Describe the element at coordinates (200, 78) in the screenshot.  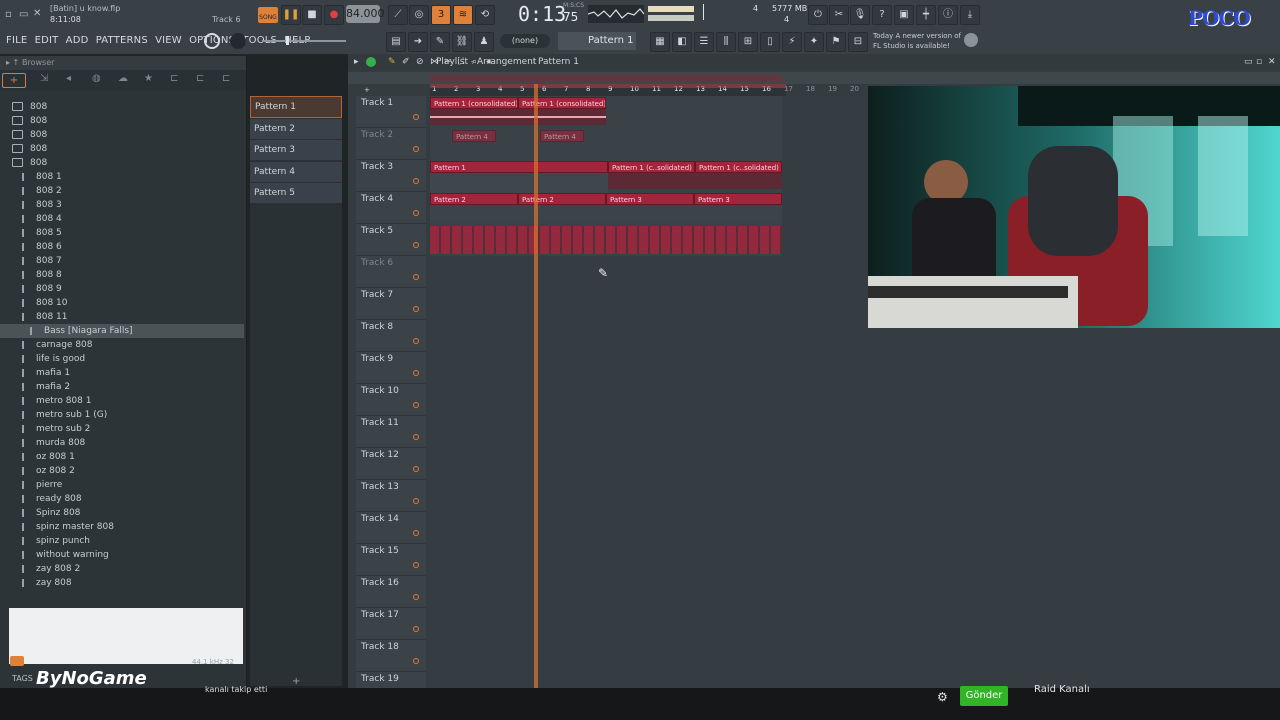
I see `browser-tag-icon: ⊏` at that location.